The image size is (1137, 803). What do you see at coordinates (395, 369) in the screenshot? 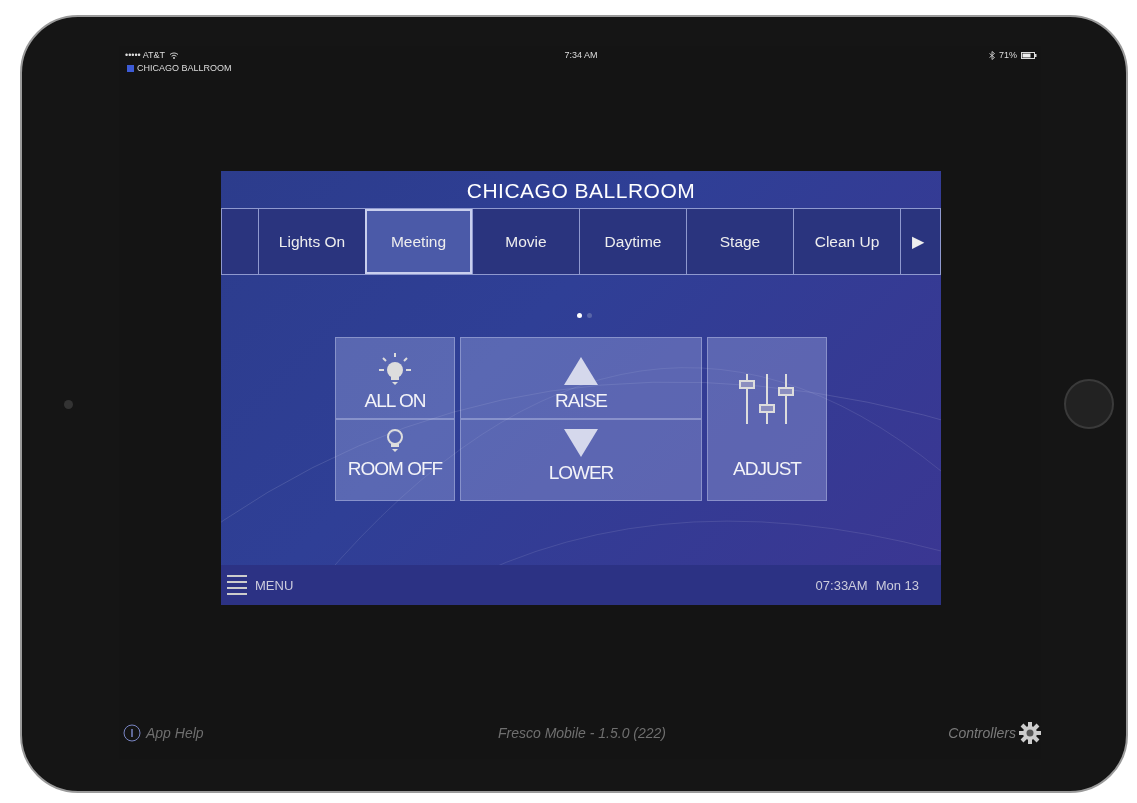
I see `lightbulb-on-icon` at bounding box center [395, 369].